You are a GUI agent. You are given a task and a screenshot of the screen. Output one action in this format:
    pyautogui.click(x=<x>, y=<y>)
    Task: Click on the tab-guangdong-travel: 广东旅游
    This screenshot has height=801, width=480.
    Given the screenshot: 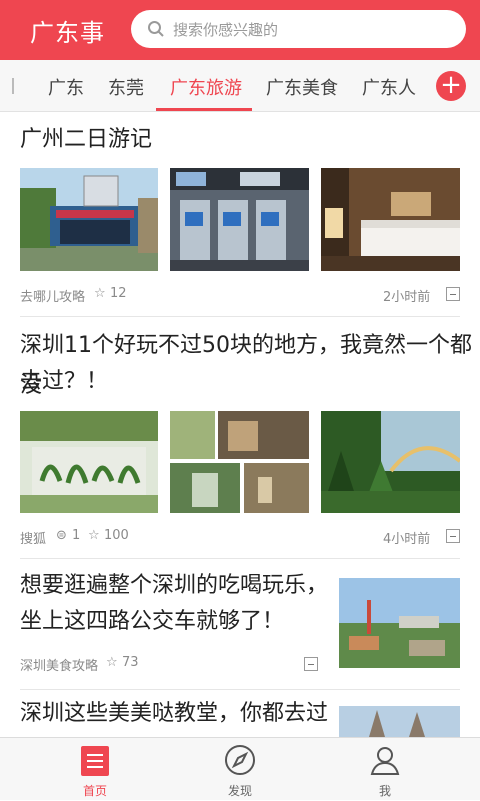 What is the action you would take?
    pyautogui.click(x=206, y=87)
    